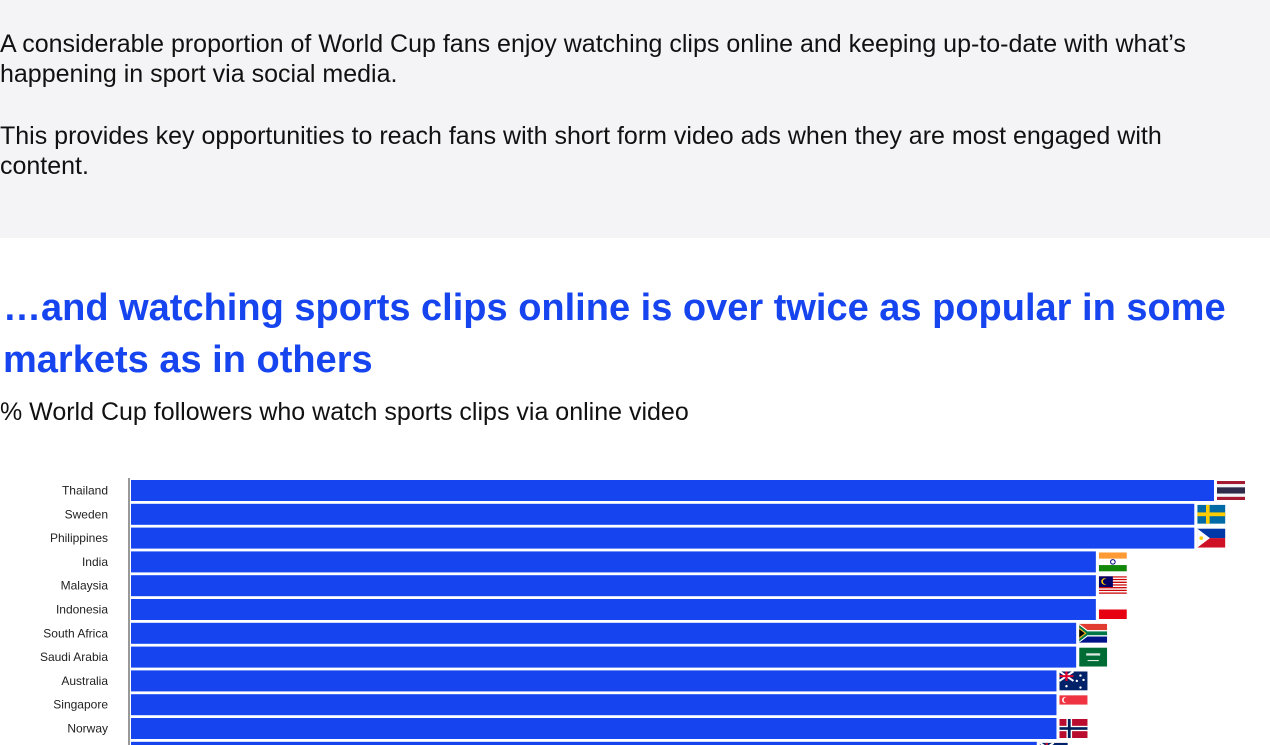 This screenshot has width=1270, height=745. What do you see at coordinates (613, 562) in the screenshot?
I see `bar-india` at bounding box center [613, 562].